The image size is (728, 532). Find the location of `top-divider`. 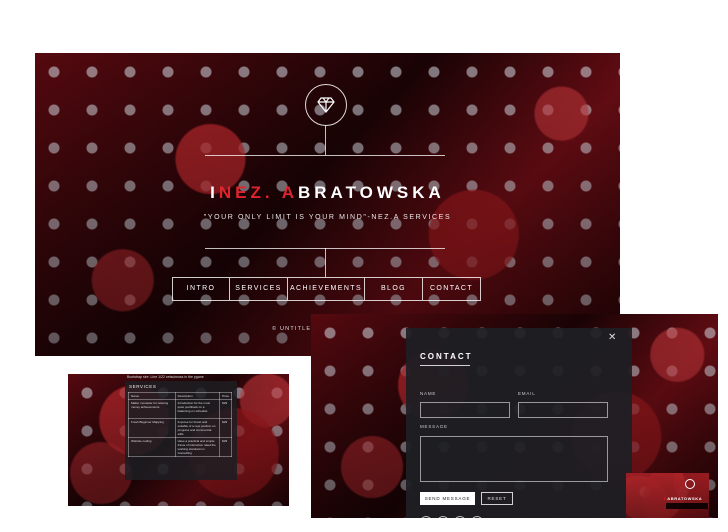

top-divider is located at coordinates (325, 155).